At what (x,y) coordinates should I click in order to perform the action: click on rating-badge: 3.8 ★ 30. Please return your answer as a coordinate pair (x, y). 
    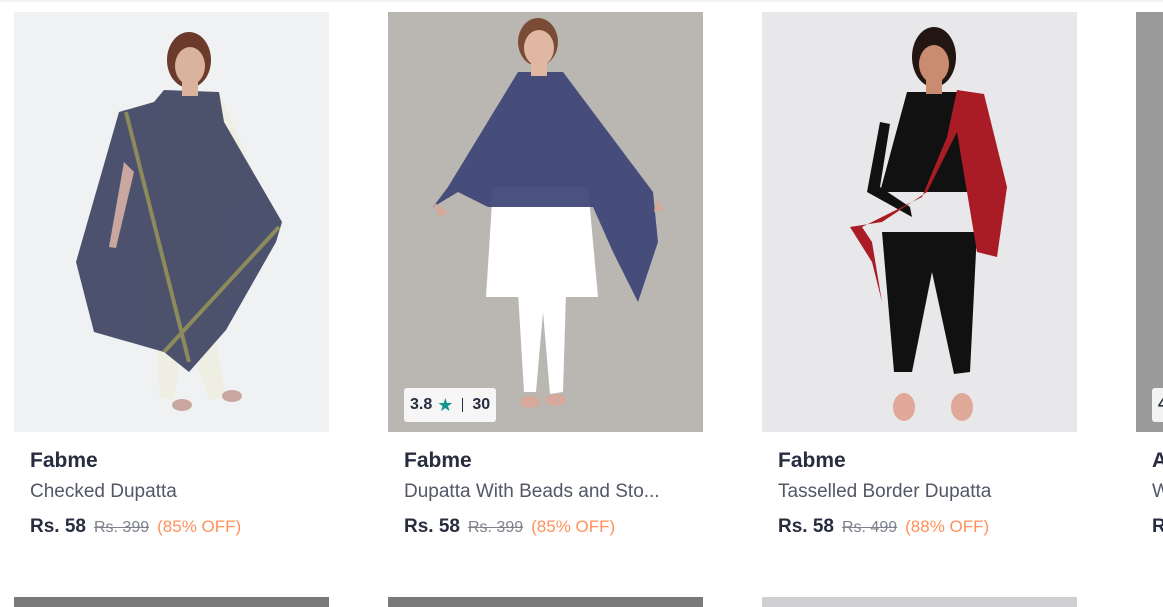
    Looking at the image, I should click on (450, 405).